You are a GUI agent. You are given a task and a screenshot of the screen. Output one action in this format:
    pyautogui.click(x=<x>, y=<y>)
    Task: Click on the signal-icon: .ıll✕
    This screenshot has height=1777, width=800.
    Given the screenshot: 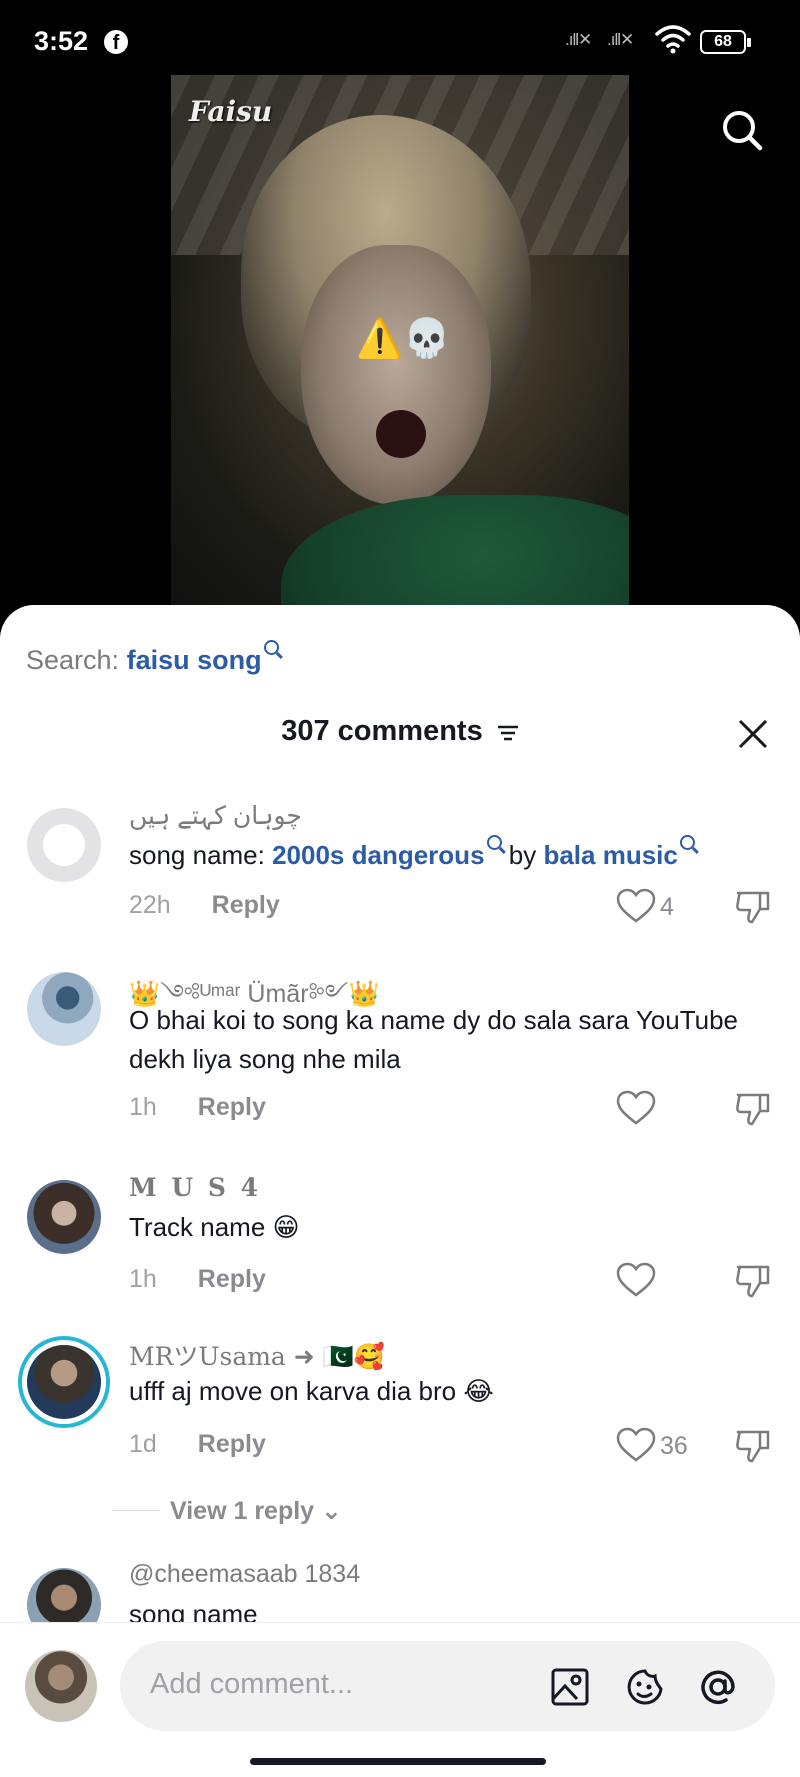 What is the action you would take?
    pyautogui.click(x=578, y=39)
    